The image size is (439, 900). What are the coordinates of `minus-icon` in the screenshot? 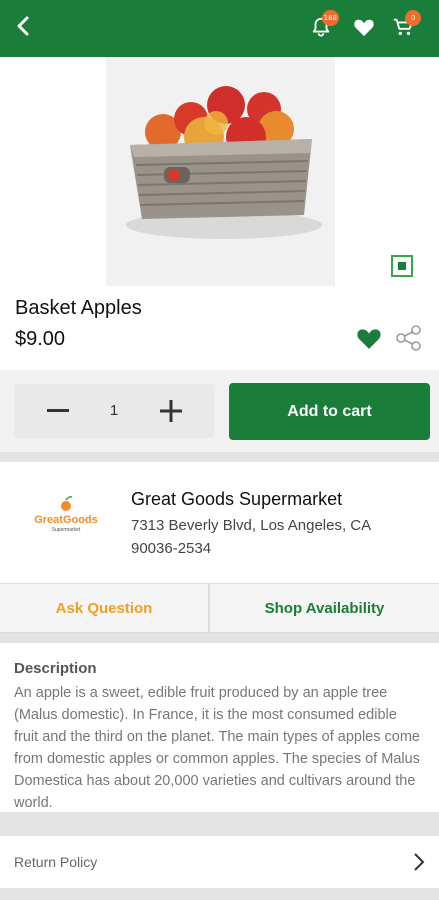 It's located at (58, 410).